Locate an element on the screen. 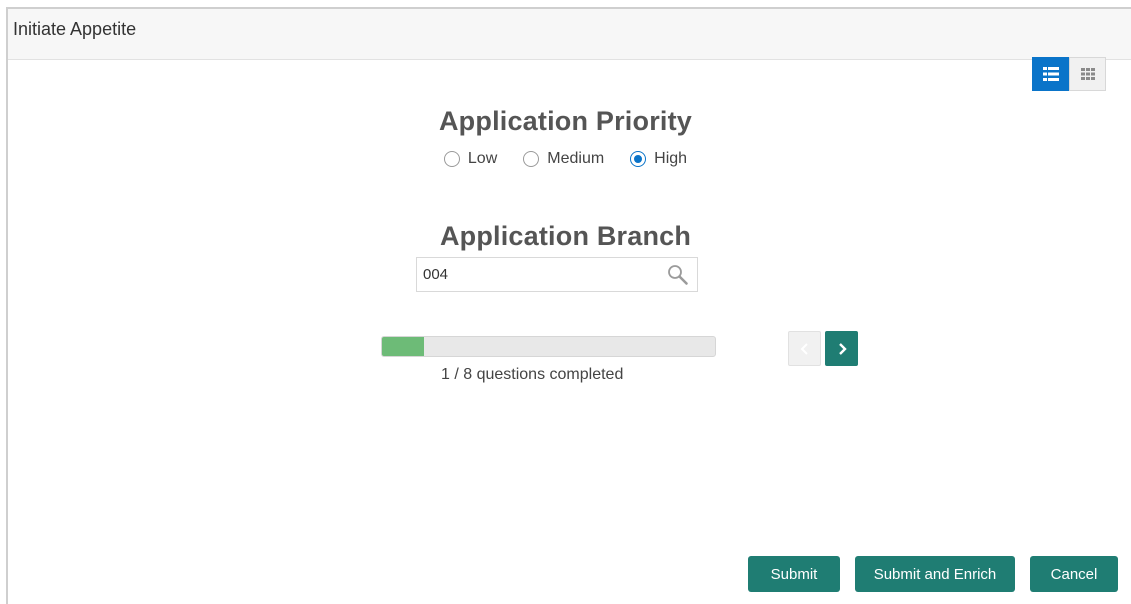  previous-button is located at coordinates (804, 348).